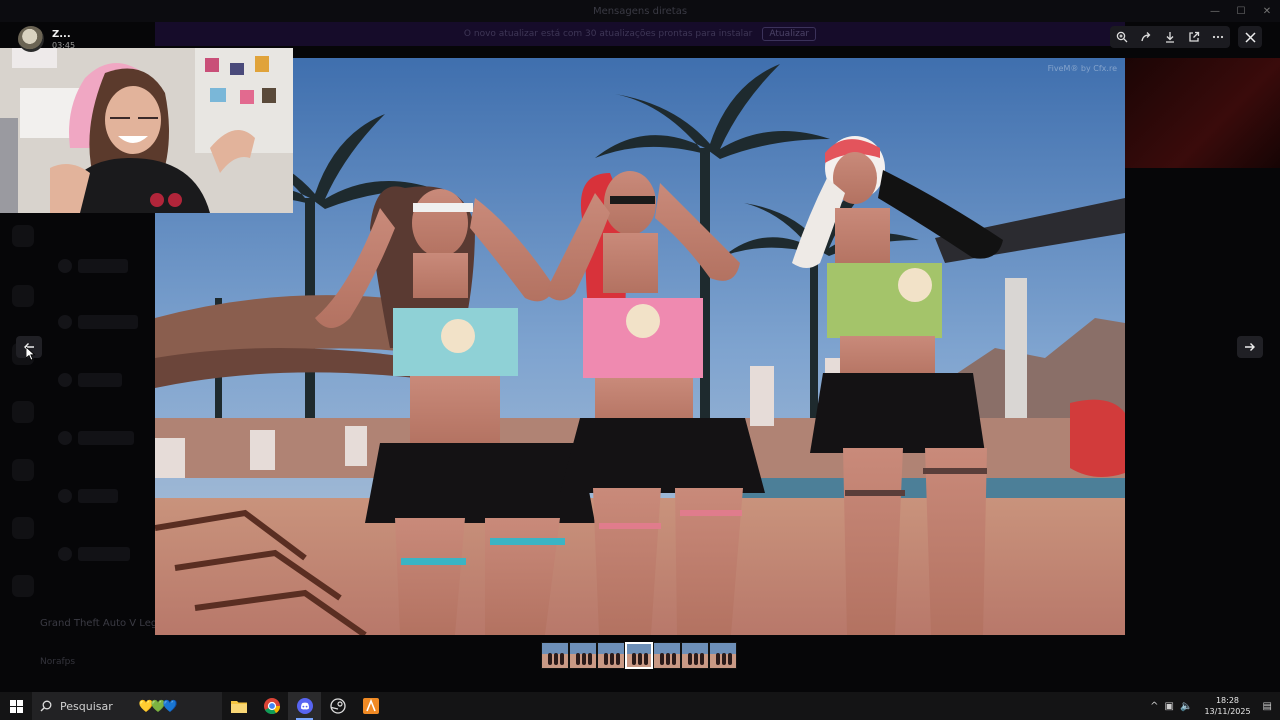  I want to click on system-tray: ^ ▣ 🔈 18:28 13/11/2025 ▤, so click(1215, 706).